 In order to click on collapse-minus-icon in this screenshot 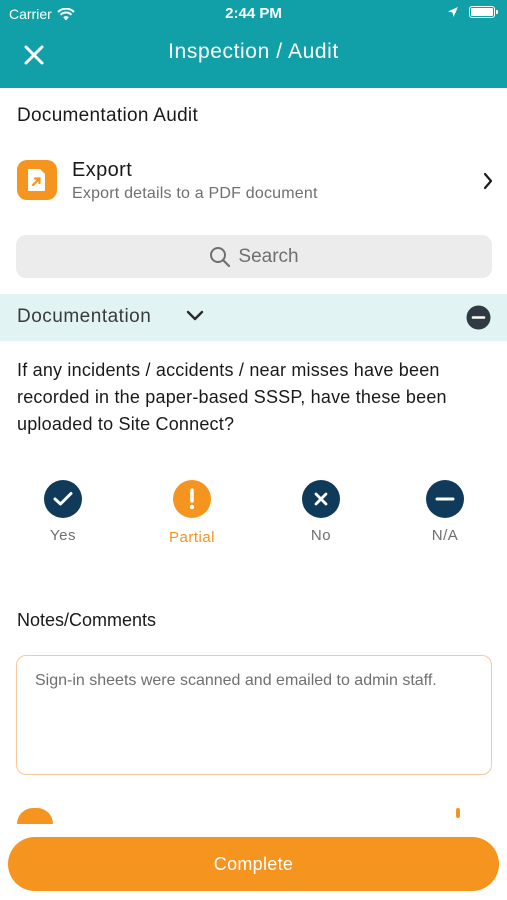, I will do `click(478, 317)`.